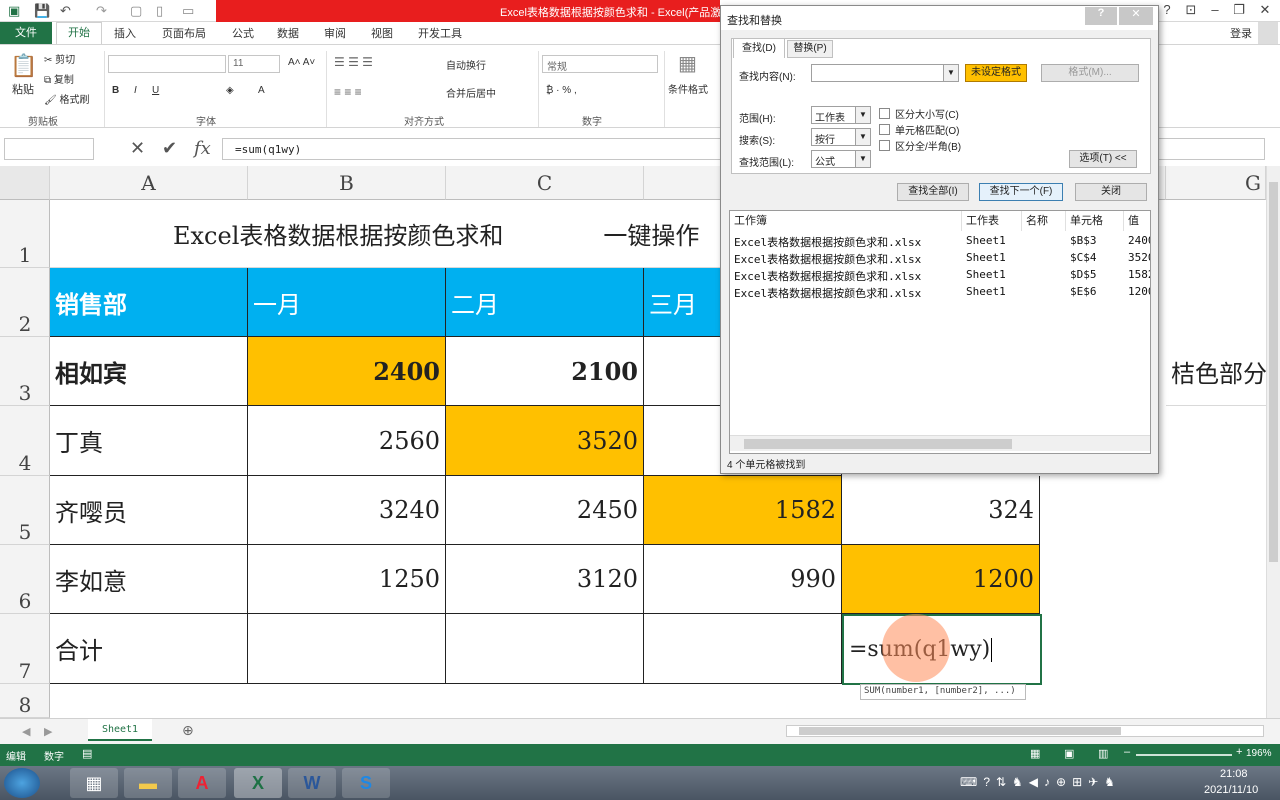 The width and height of the screenshot is (1280, 800). What do you see at coordinates (48, 731) in the screenshot?
I see `next-sheet-icon: ▶` at bounding box center [48, 731].